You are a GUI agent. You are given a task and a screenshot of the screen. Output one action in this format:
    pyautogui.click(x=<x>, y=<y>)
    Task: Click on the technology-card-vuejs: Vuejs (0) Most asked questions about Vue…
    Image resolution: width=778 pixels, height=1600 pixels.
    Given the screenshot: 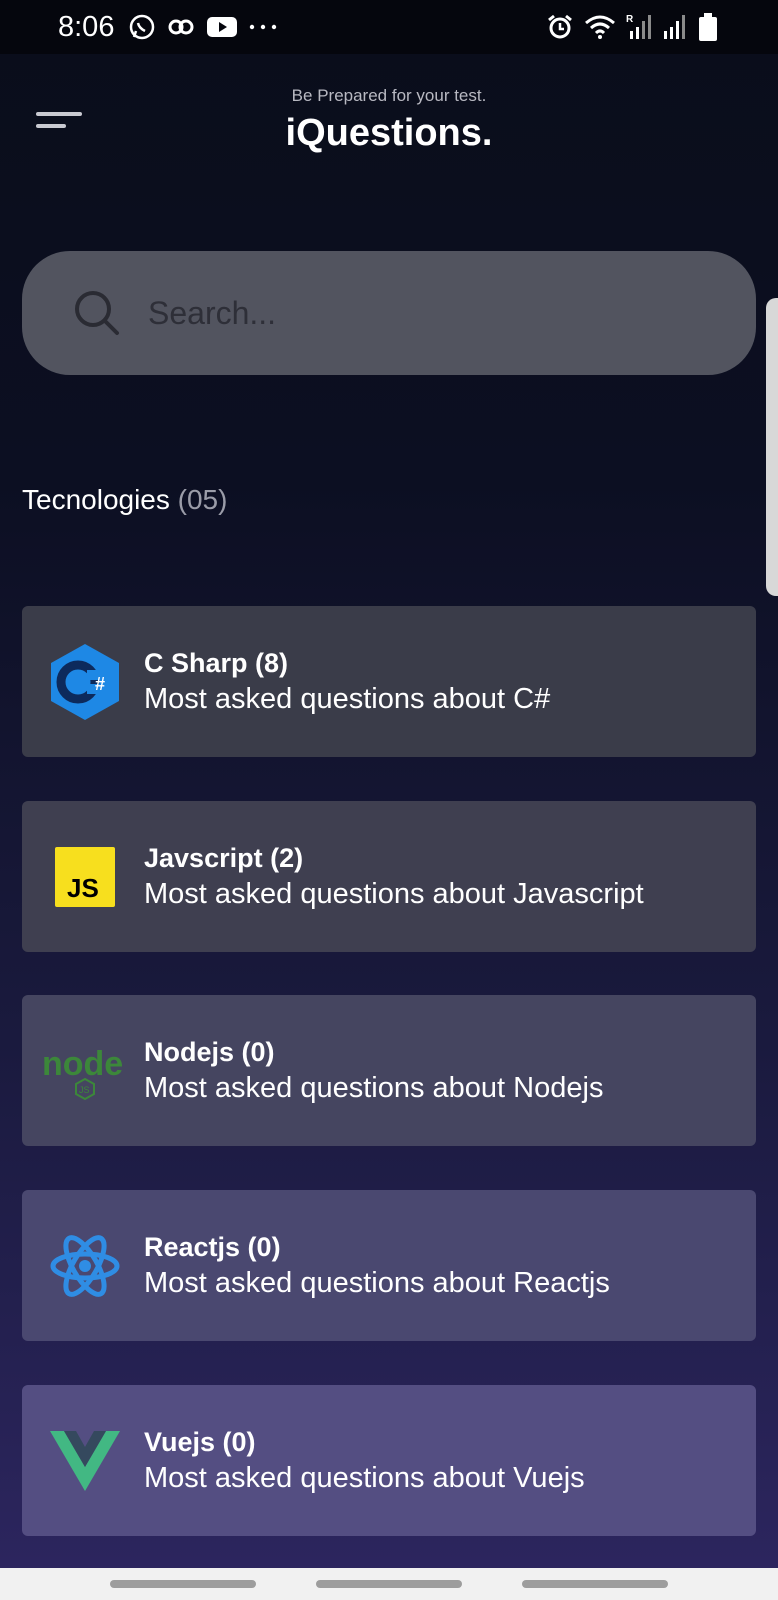 What is the action you would take?
    pyautogui.click(x=389, y=1460)
    